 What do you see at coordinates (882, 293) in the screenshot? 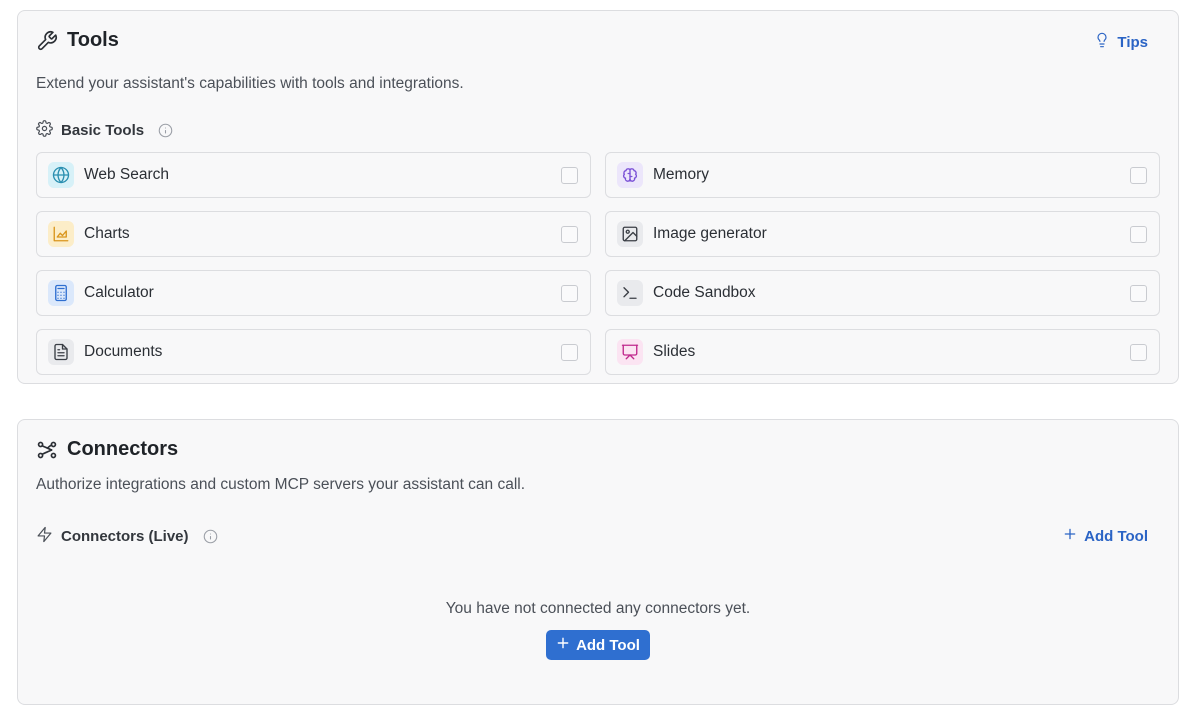
I see `tool-code-sandbox: Code Sandbox` at bounding box center [882, 293].